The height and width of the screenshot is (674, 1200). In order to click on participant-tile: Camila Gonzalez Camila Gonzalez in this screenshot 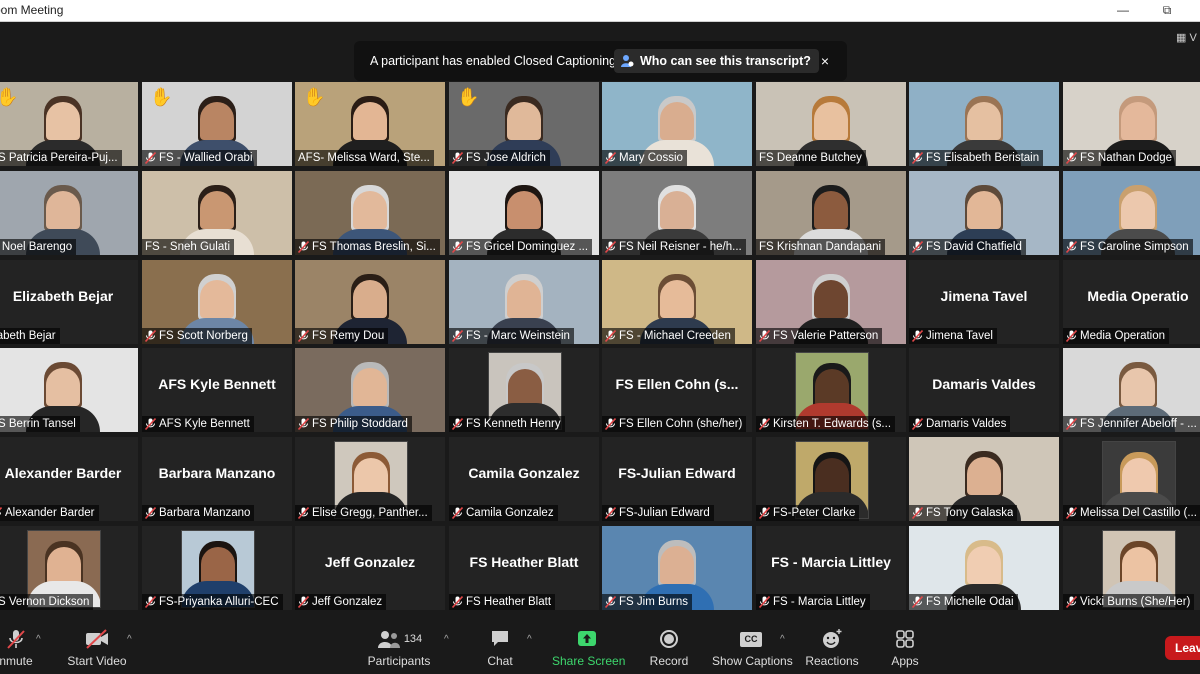, I will do `click(524, 479)`.